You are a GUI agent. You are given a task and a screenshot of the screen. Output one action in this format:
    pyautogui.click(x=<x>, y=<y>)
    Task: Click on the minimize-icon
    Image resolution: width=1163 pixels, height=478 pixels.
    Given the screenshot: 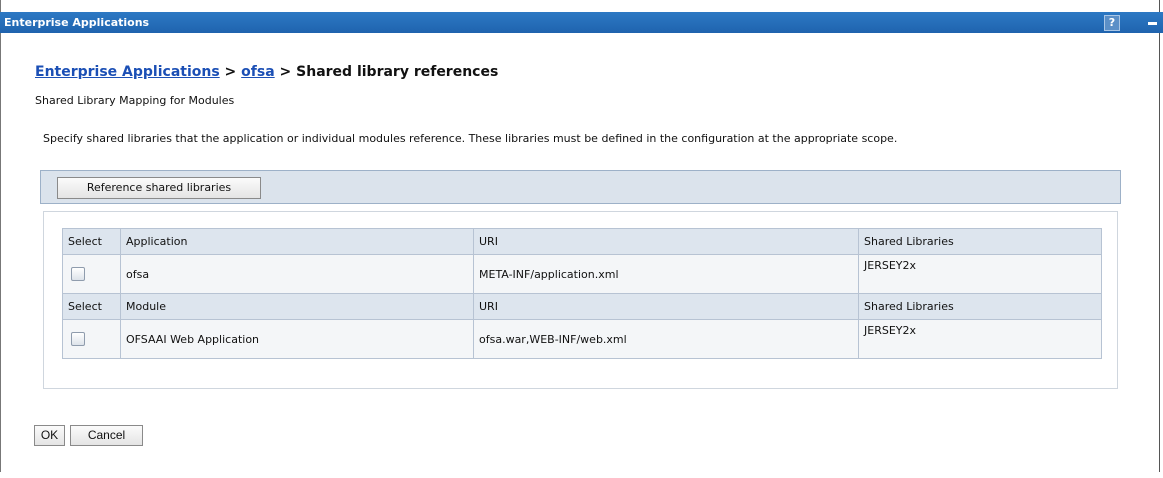 What is the action you would take?
    pyautogui.click(x=1152, y=22)
    